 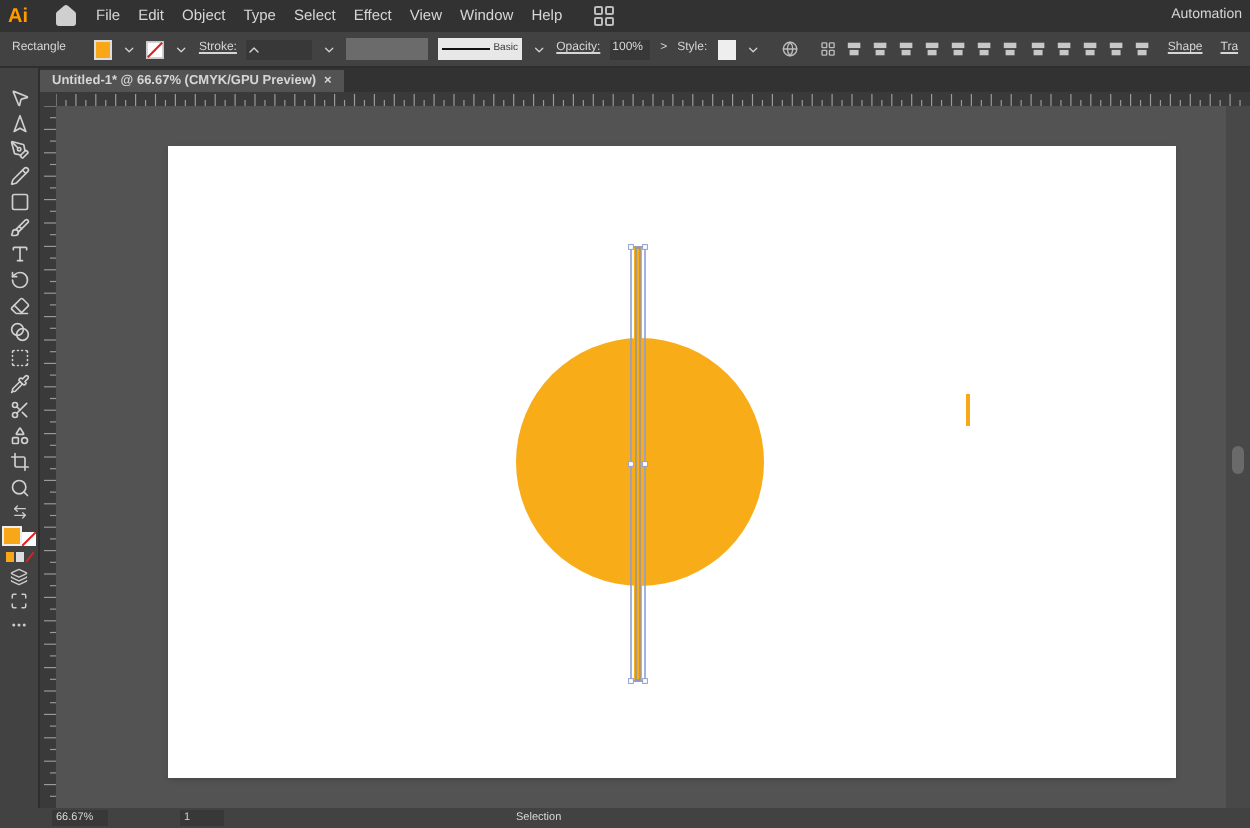 I want to click on workspace-icon, so click(x=604, y=16).